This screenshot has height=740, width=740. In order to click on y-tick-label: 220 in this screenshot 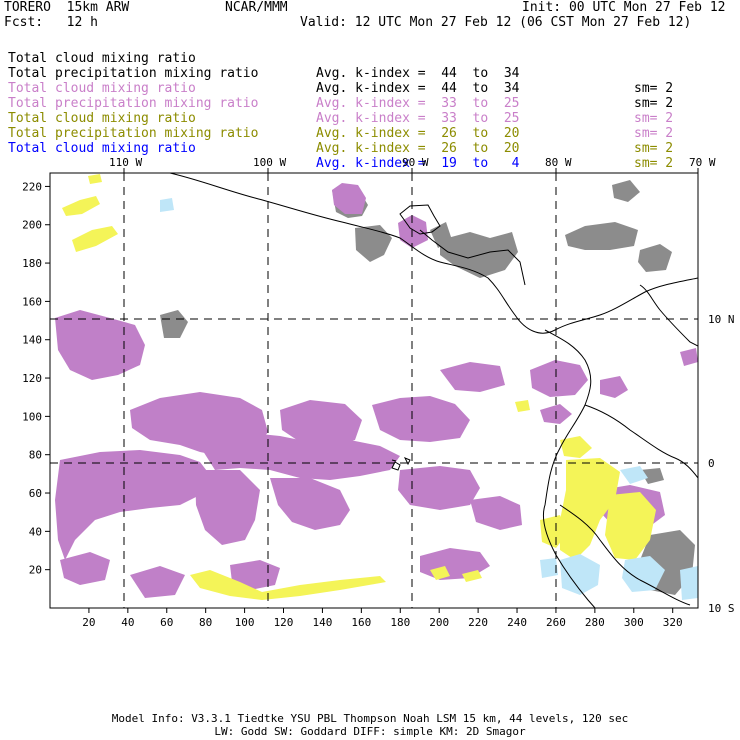, I will do `click(32, 186)`.